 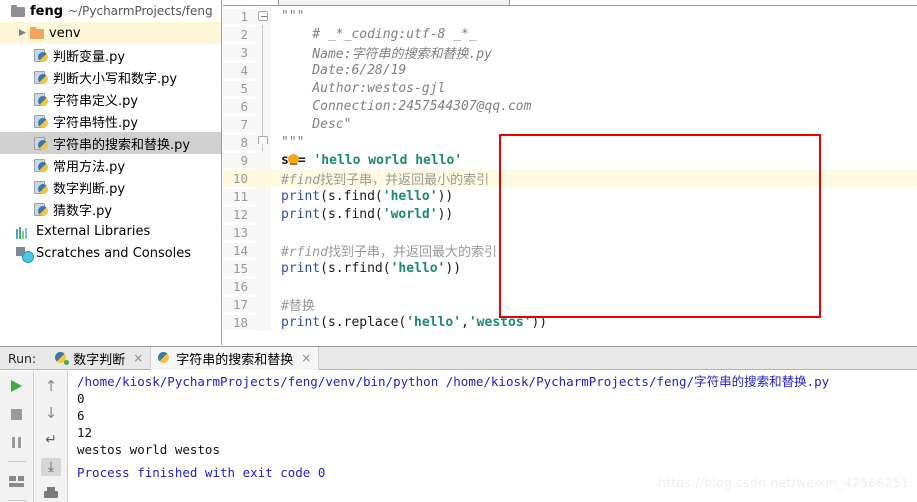 What do you see at coordinates (389, 252) in the screenshot?
I see `code-text: #rfind找到子串，并返回最大的索引` at bounding box center [389, 252].